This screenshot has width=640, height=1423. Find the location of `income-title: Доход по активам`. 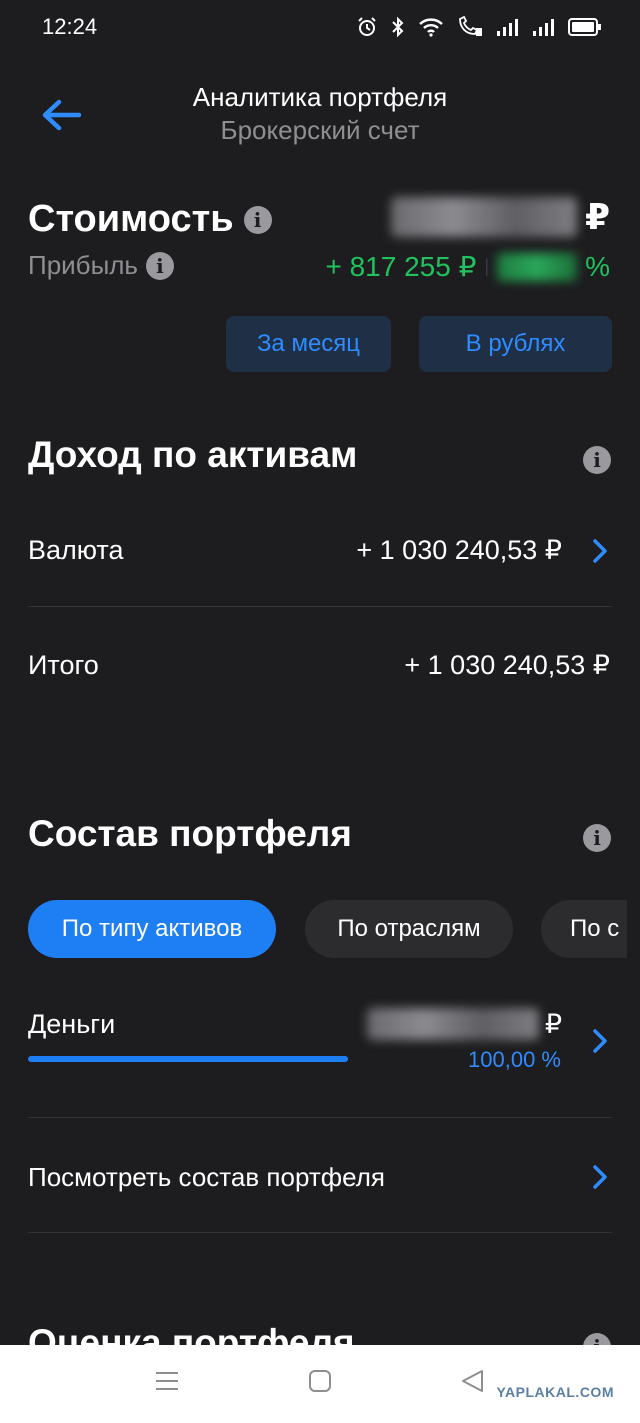

income-title: Доход по активам is located at coordinates (193, 454).